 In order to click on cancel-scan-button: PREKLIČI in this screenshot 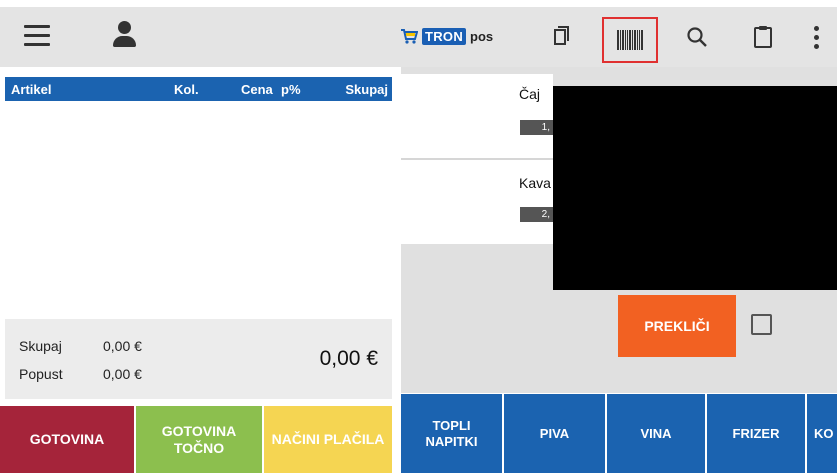, I will do `click(677, 326)`.